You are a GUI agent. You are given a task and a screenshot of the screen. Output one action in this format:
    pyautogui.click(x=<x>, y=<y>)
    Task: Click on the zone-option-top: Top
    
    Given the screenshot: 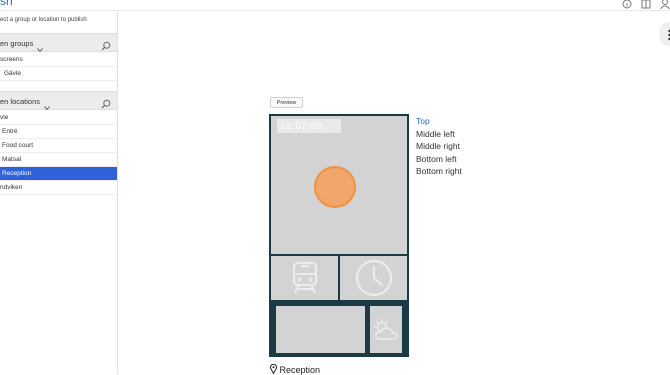 What is the action you would take?
    pyautogui.click(x=439, y=121)
    